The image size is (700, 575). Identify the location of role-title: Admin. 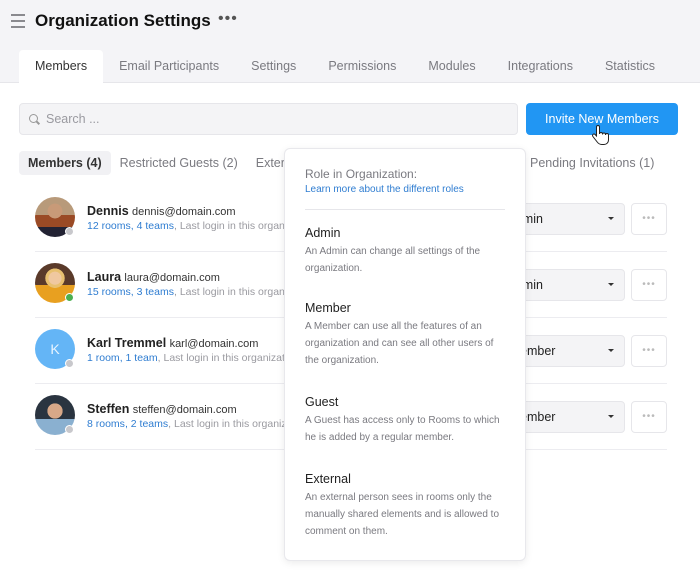
(323, 233).